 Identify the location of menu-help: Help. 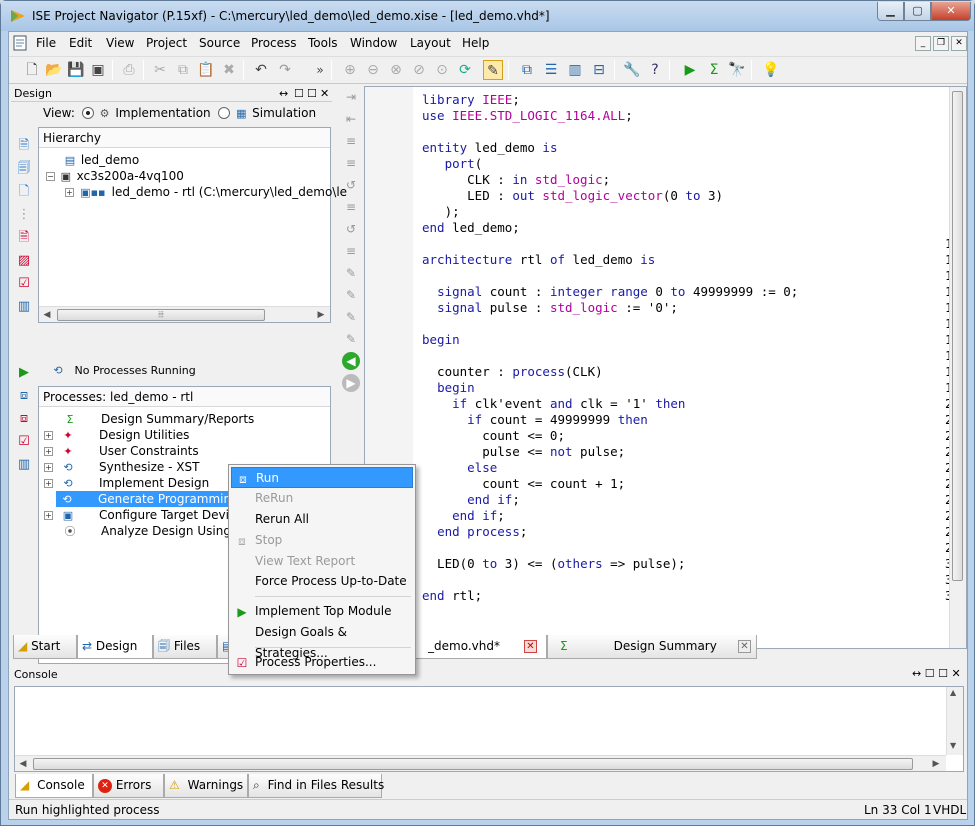
(475, 43).